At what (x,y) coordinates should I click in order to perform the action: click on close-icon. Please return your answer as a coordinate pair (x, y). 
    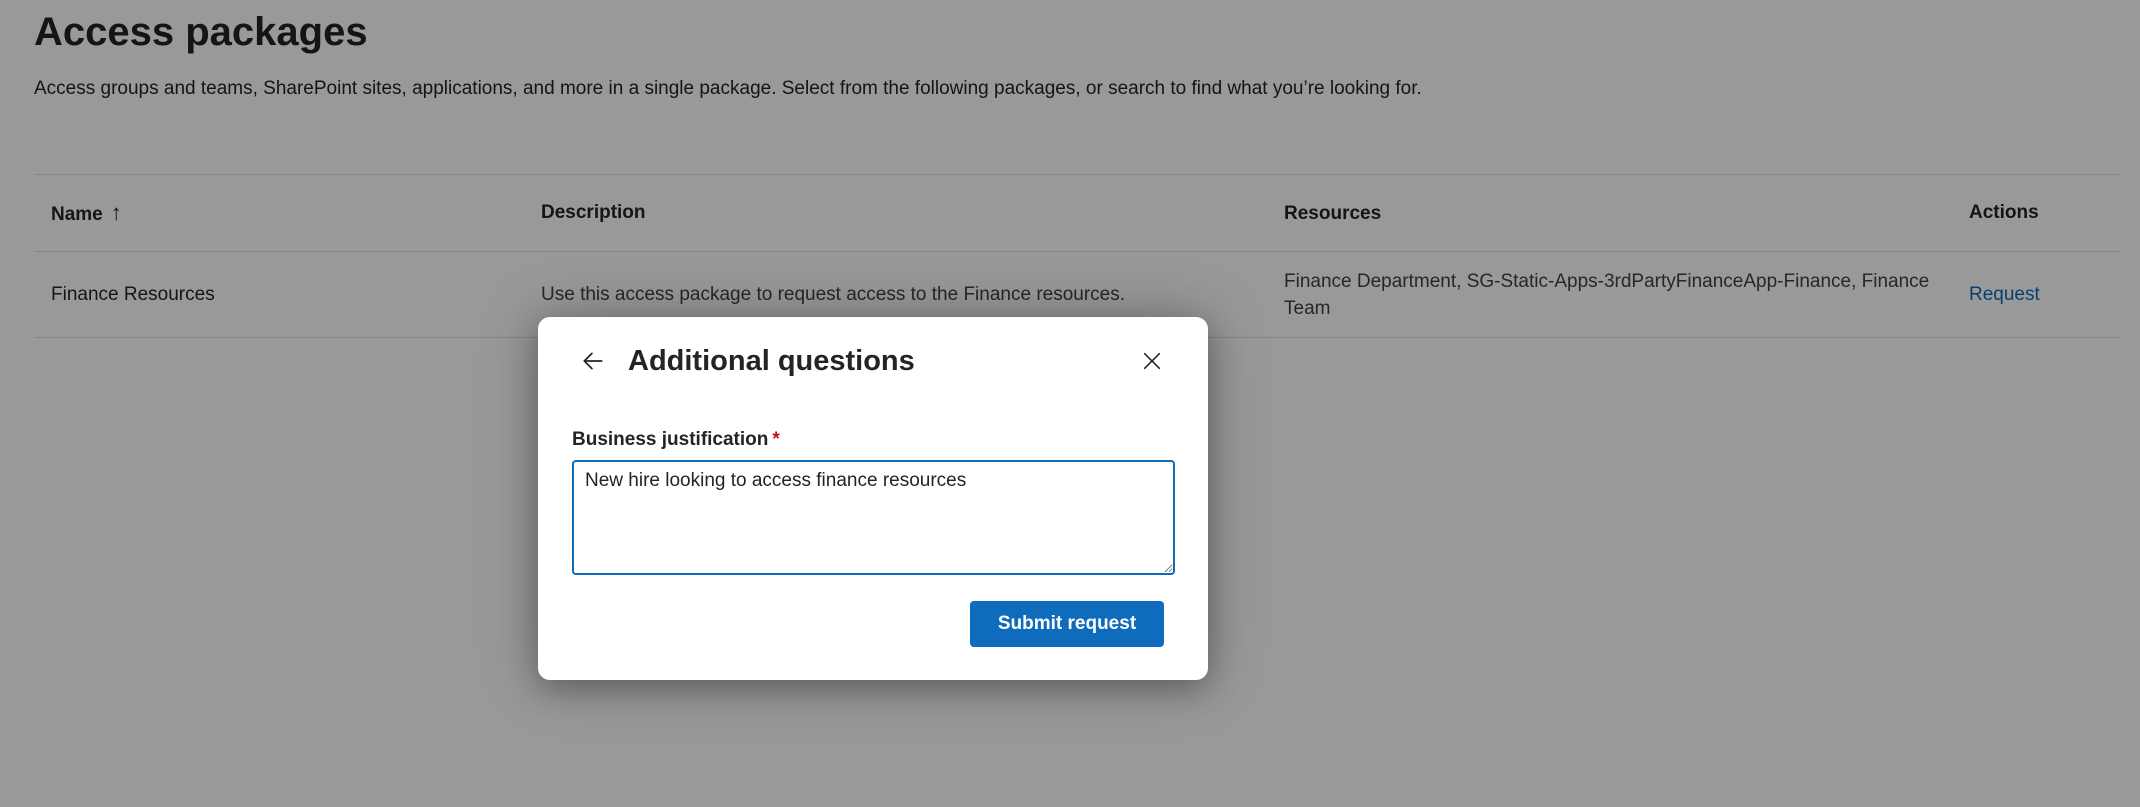
    Looking at the image, I should click on (1152, 361).